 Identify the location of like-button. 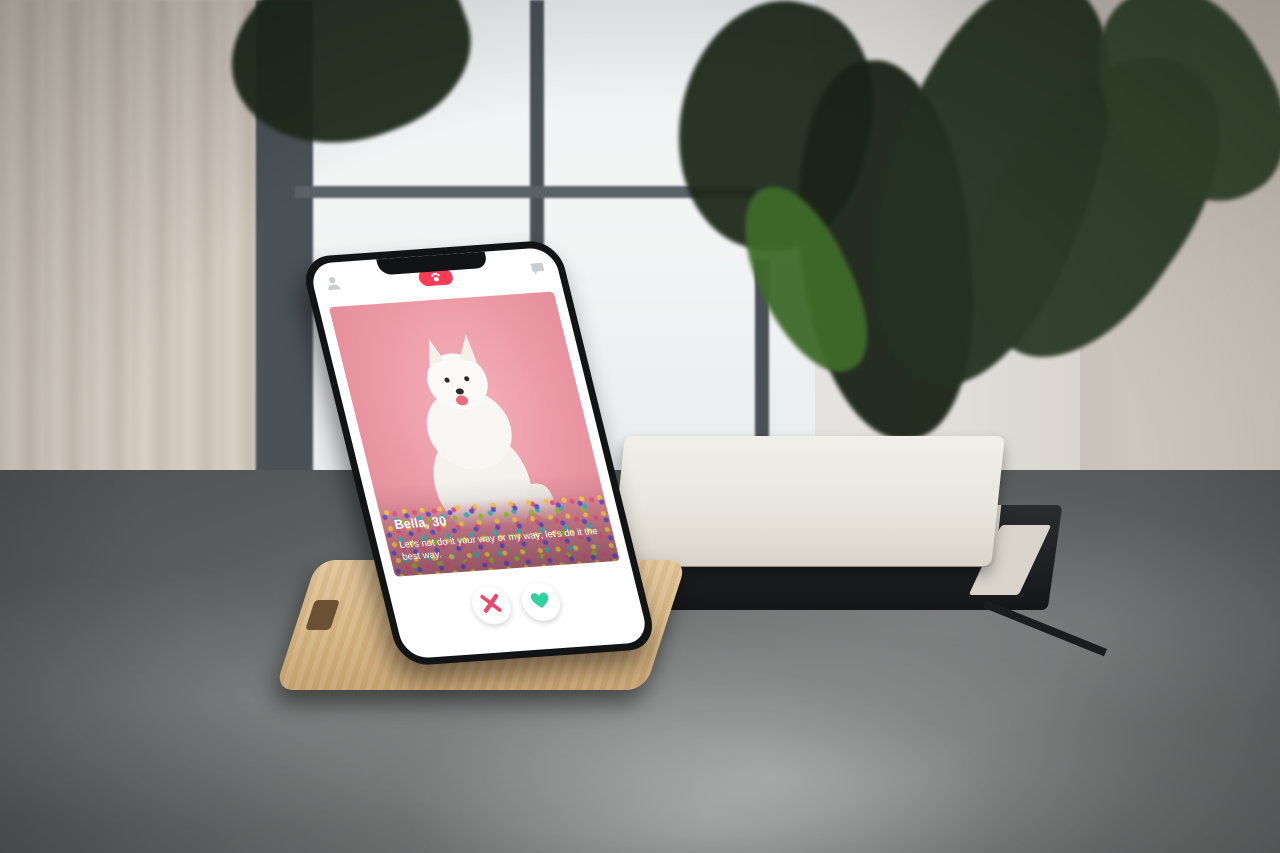
(541, 602).